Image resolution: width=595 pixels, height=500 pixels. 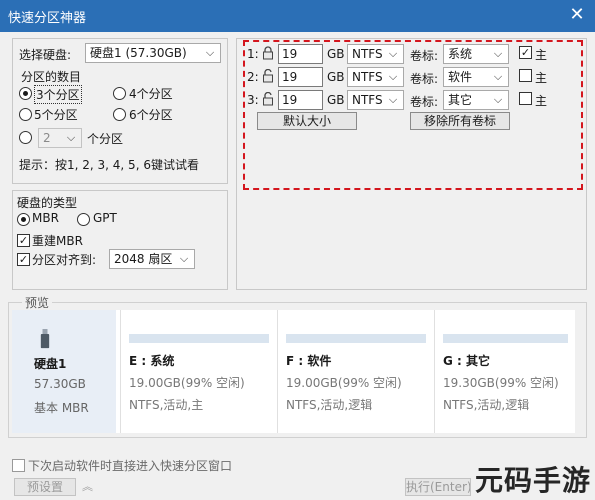 I want to click on usb-drive-icon, so click(x=45, y=339).